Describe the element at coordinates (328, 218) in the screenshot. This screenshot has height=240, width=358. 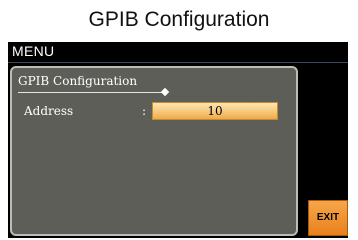
I see `exit-button: EXIT` at that location.